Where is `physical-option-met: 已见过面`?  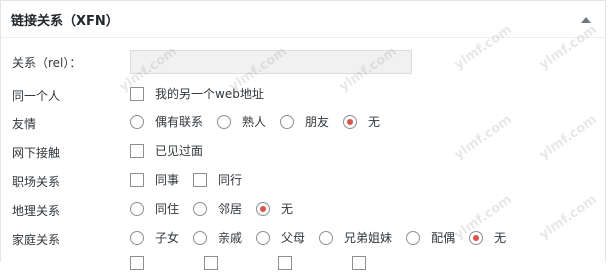 physical-option-met: 已见过面 is located at coordinates (166, 150).